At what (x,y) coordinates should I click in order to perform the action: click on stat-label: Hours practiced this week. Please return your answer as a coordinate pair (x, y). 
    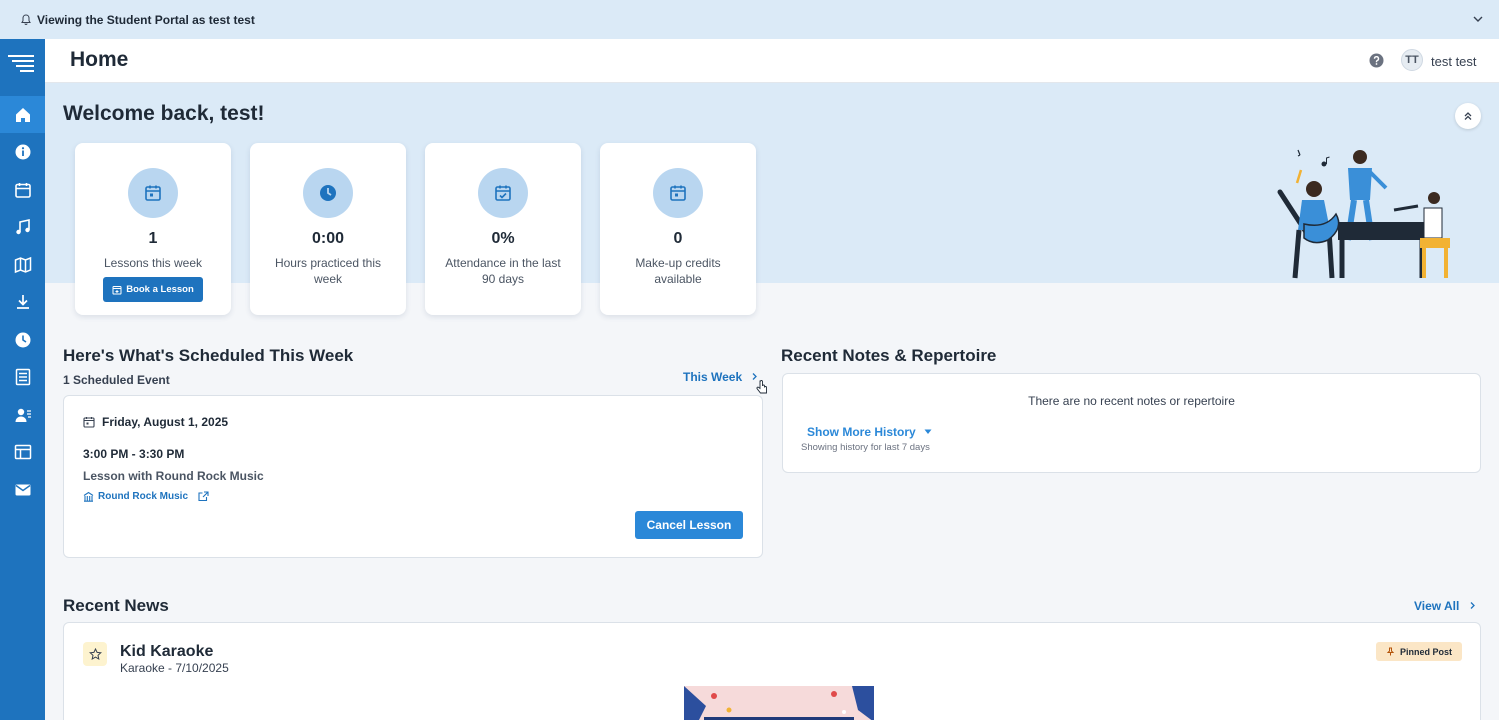
    Looking at the image, I should click on (328, 271).